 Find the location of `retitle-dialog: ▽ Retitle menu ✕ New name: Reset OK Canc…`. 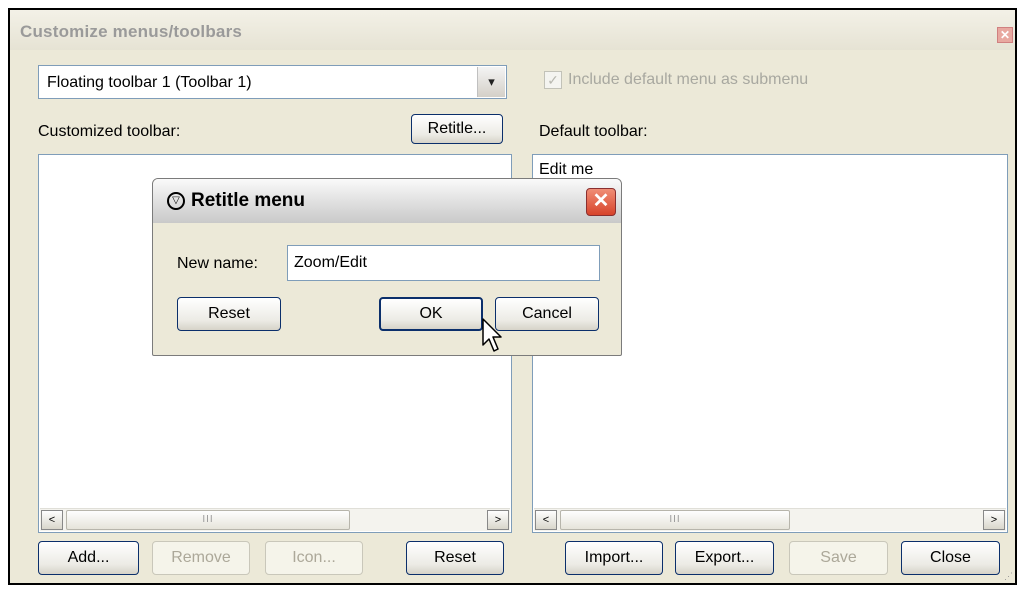

retitle-dialog: ▽ Retitle menu ✕ New name: Reset OK Canc… is located at coordinates (387, 267).